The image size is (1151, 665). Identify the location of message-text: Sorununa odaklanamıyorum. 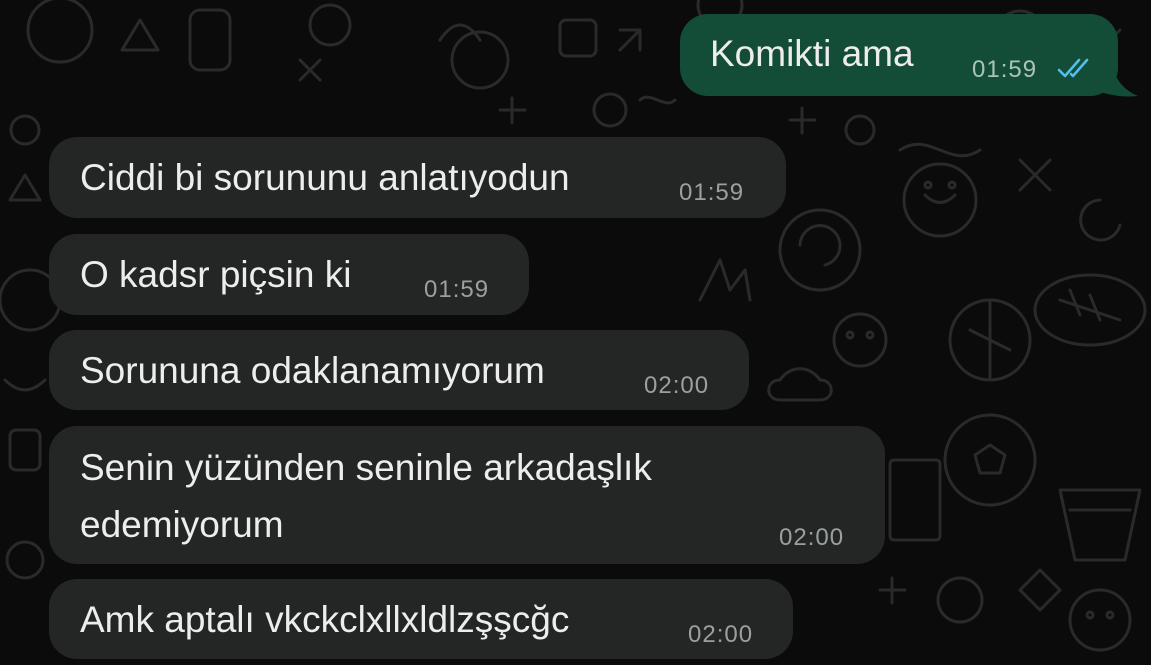
(312, 370).